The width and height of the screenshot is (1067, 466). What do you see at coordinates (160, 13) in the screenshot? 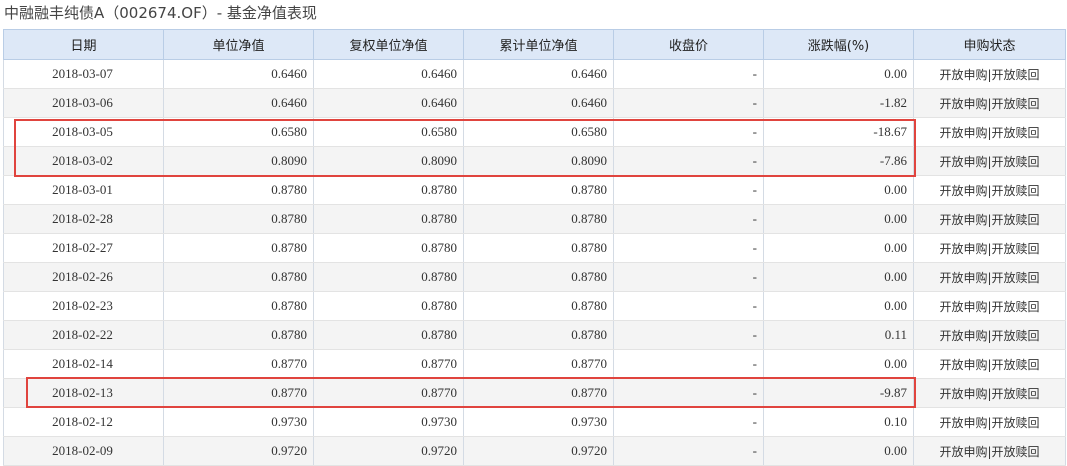
I see `page-title: 中融融丰纯债A（002674.OF）- 基金净值表现` at bounding box center [160, 13].